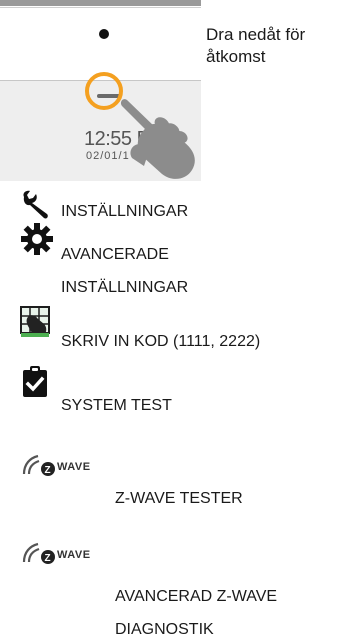 The width and height of the screenshot is (346, 644). What do you see at coordinates (157, 139) in the screenshot?
I see `pointing-hand-icon` at bounding box center [157, 139].